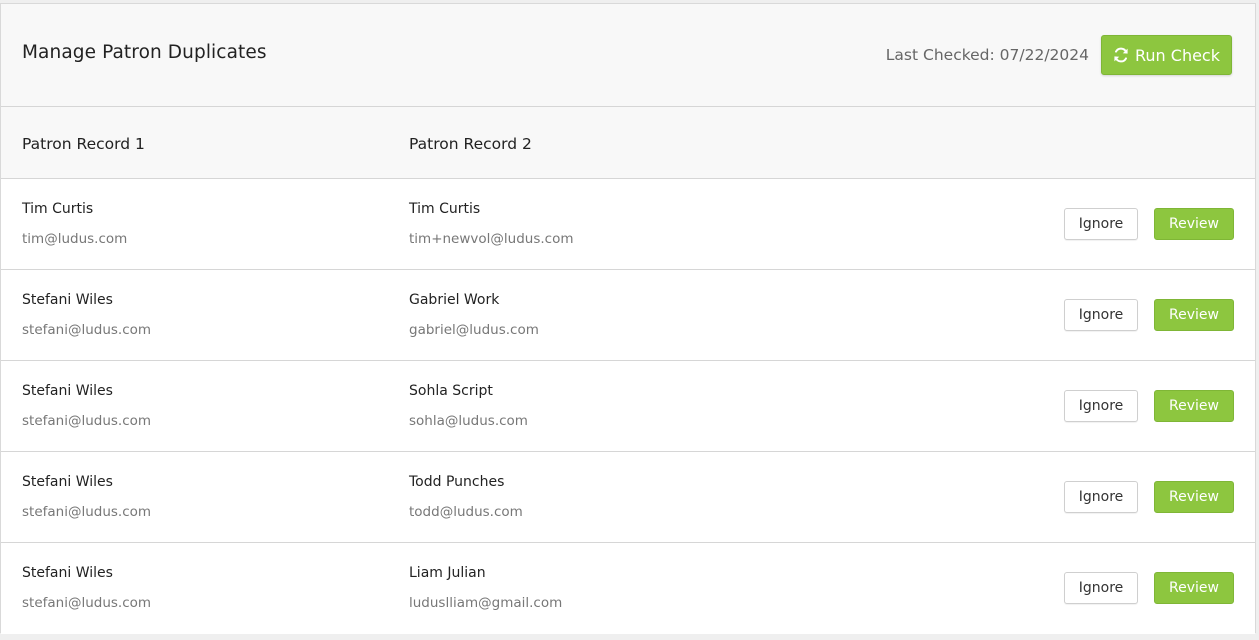  I want to click on record2-name: Gabriel Work, so click(454, 300).